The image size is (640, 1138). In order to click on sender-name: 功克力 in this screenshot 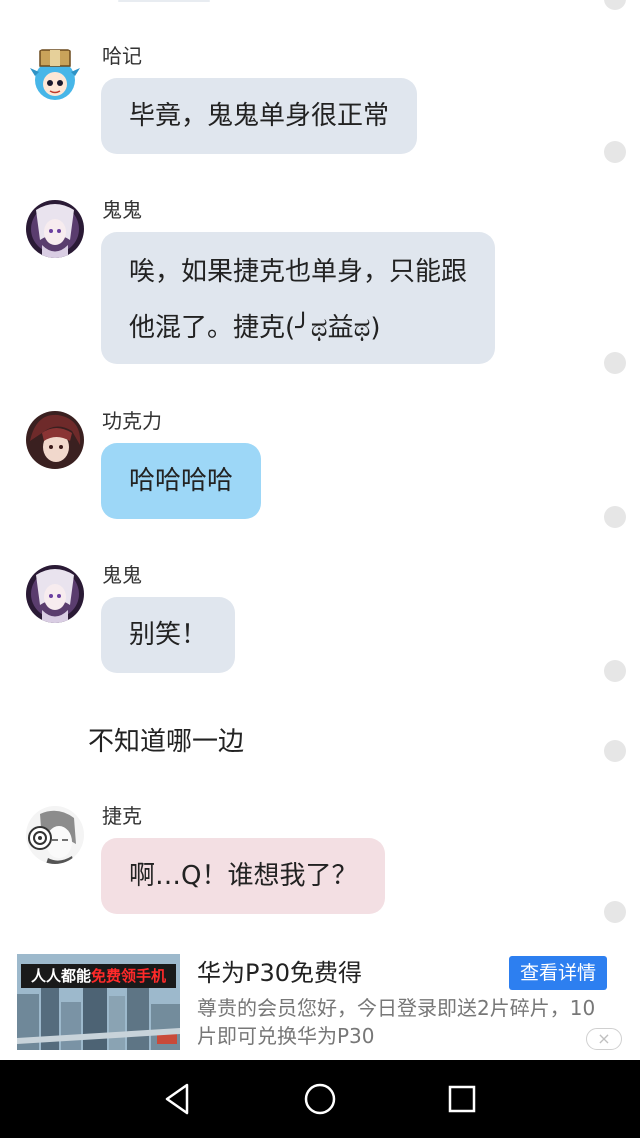, I will do `click(132, 421)`.